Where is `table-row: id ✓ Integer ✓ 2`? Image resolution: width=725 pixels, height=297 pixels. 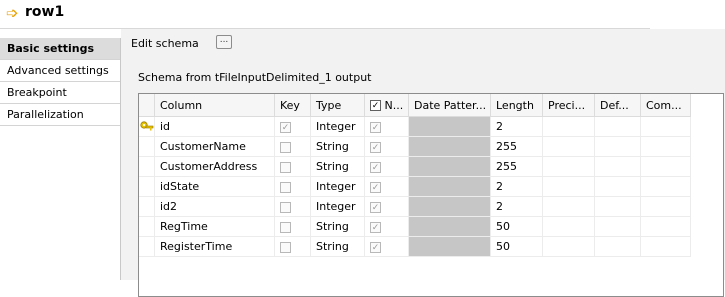 table-row: id ✓ Integer ✓ 2 is located at coordinates (415, 126).